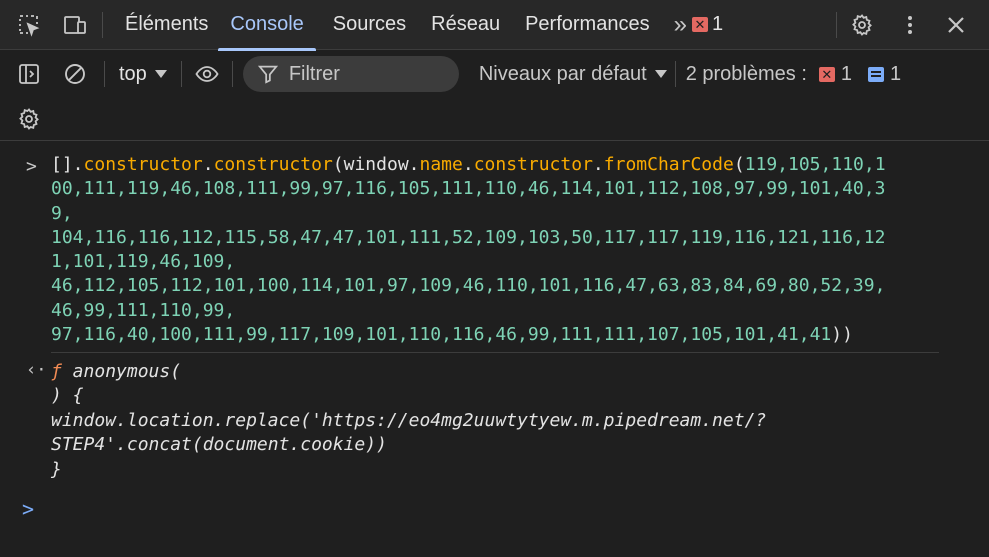 This screenshot has width=989, height=557. I want to click on filter-box, so click(350, 74).